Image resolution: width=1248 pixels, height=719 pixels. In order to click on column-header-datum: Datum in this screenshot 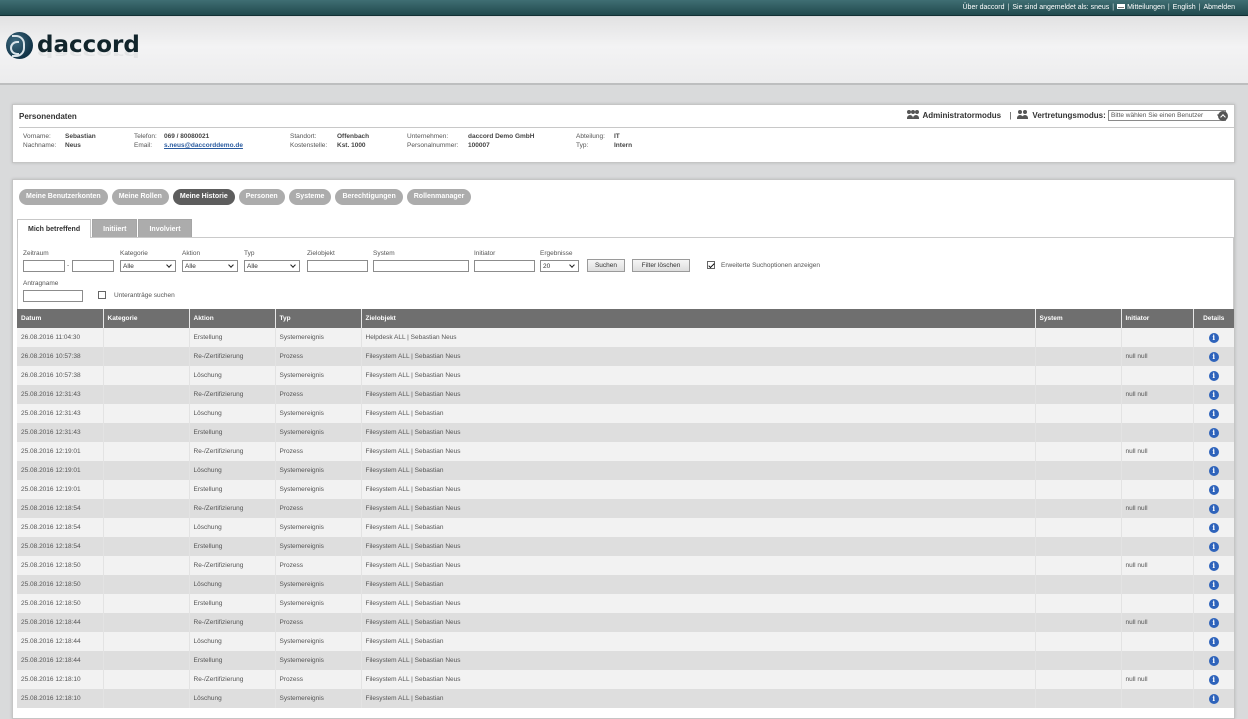, I will do `click(60, 318)`.